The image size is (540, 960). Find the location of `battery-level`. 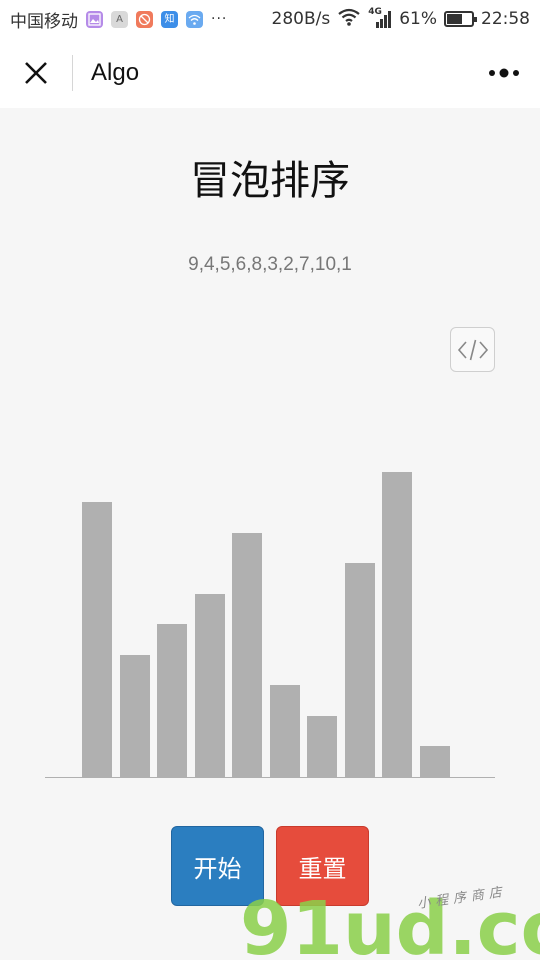

battery-level is located at coordinates (454, 19).